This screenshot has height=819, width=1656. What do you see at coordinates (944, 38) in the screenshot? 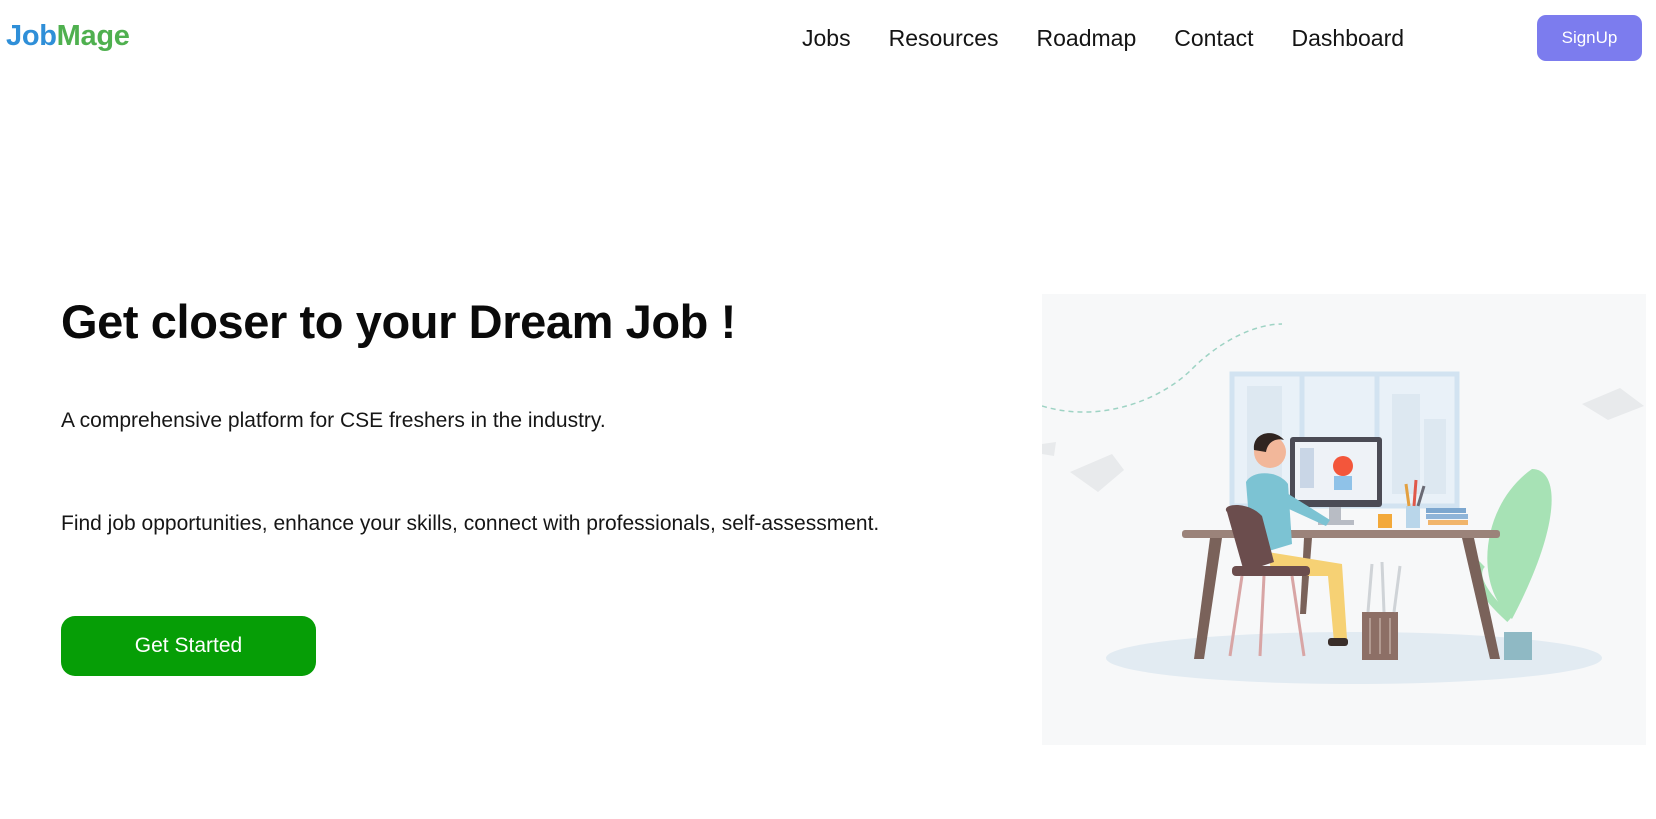
I see `nav-link-resources: Resources` at bounding box center [944, 38].